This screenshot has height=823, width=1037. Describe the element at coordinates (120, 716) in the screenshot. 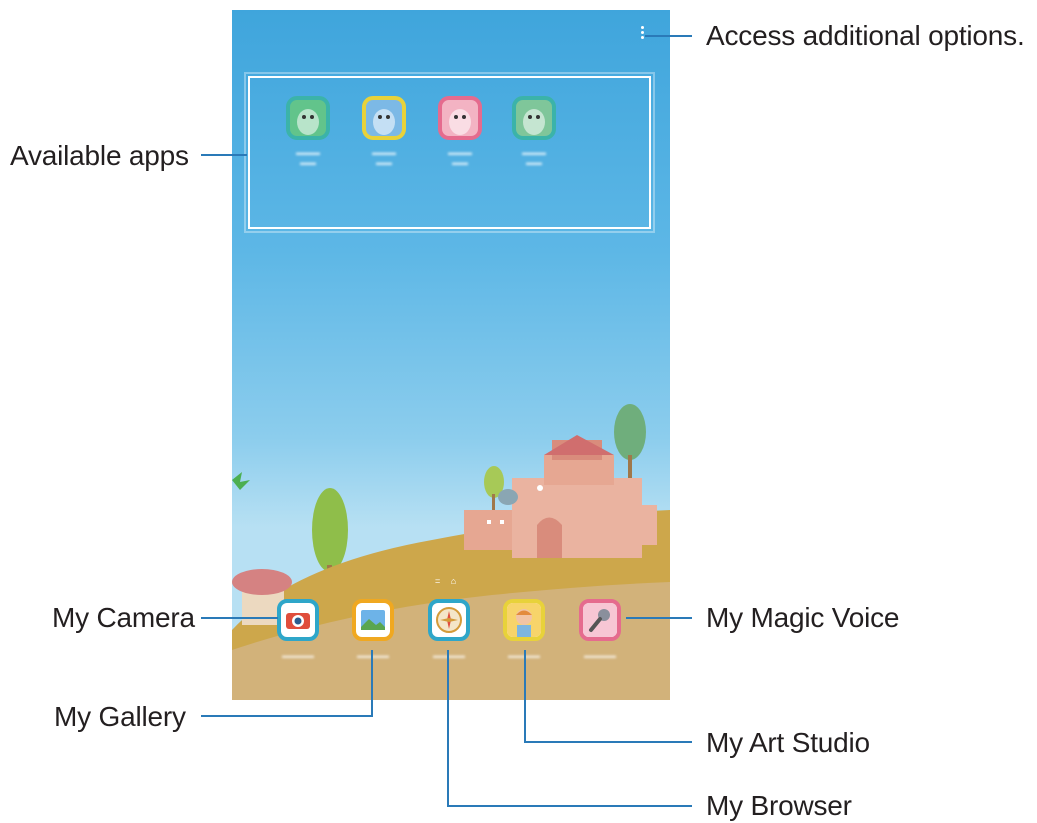

I see `callout-my-gallery: My Gallery` at that location.